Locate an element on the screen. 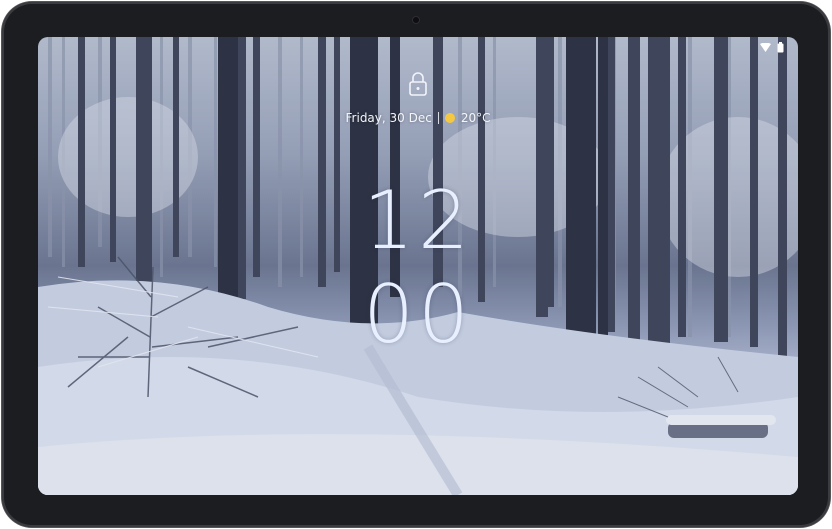 This screenshot has height=529, width=832. clock-minutes: 00 is located at coordinates (418, 314).